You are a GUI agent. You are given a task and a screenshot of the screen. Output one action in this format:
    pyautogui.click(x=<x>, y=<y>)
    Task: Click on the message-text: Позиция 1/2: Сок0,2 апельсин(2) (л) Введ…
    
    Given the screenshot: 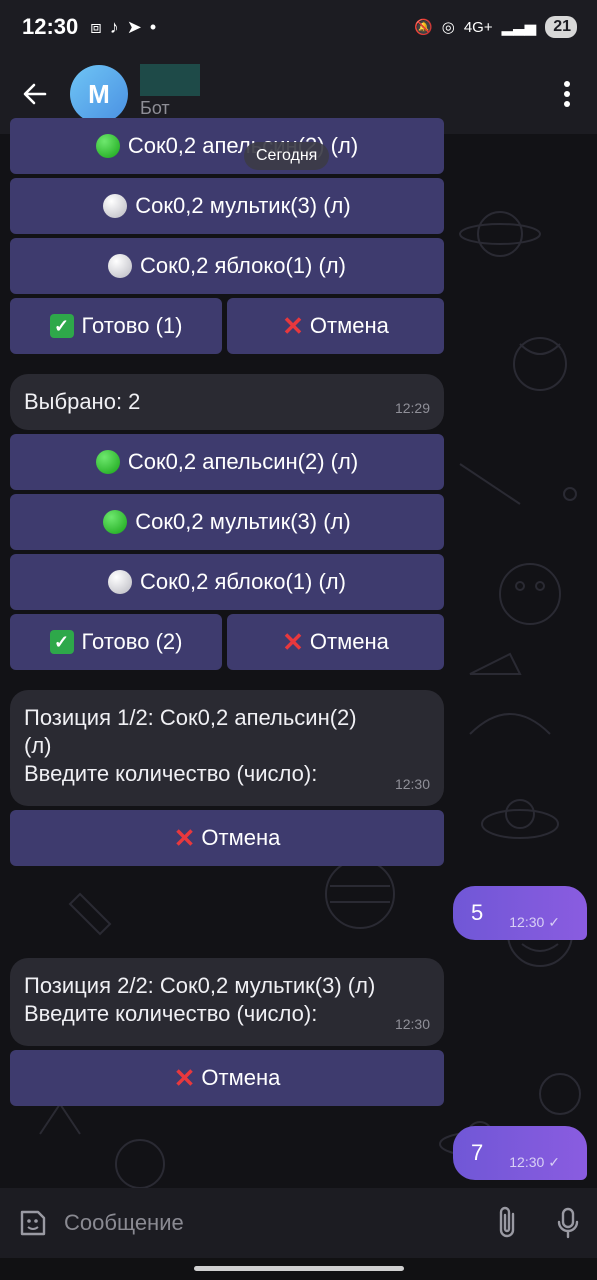 What is the action you would take?
    pyautogui.click(x=190, y=745)
    